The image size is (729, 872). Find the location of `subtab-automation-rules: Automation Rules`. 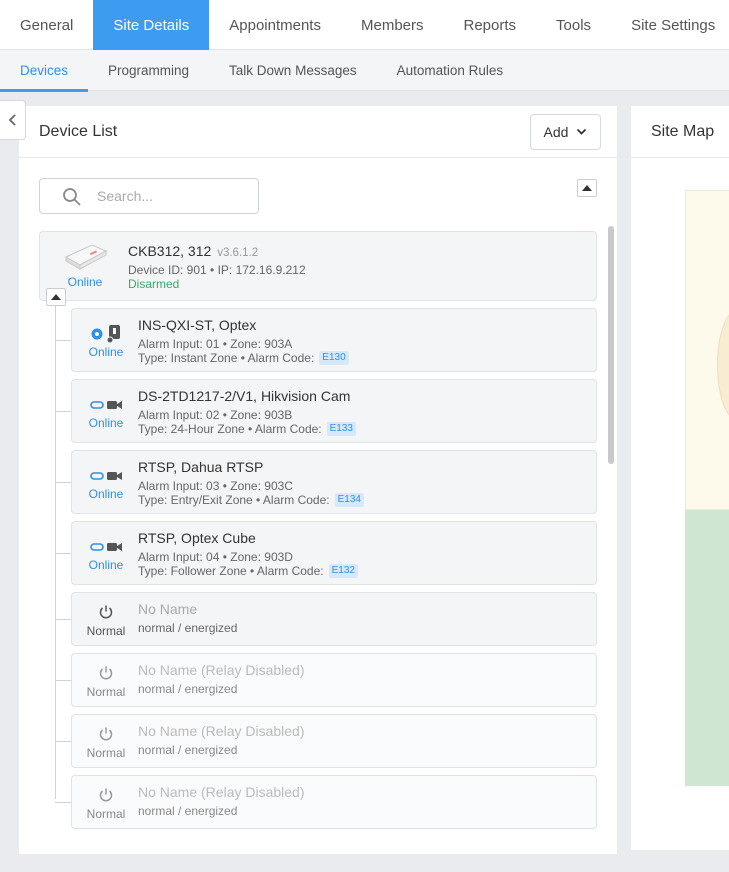

subtab-automation-rules: Automation Rules is located at coordinates (450, 70).